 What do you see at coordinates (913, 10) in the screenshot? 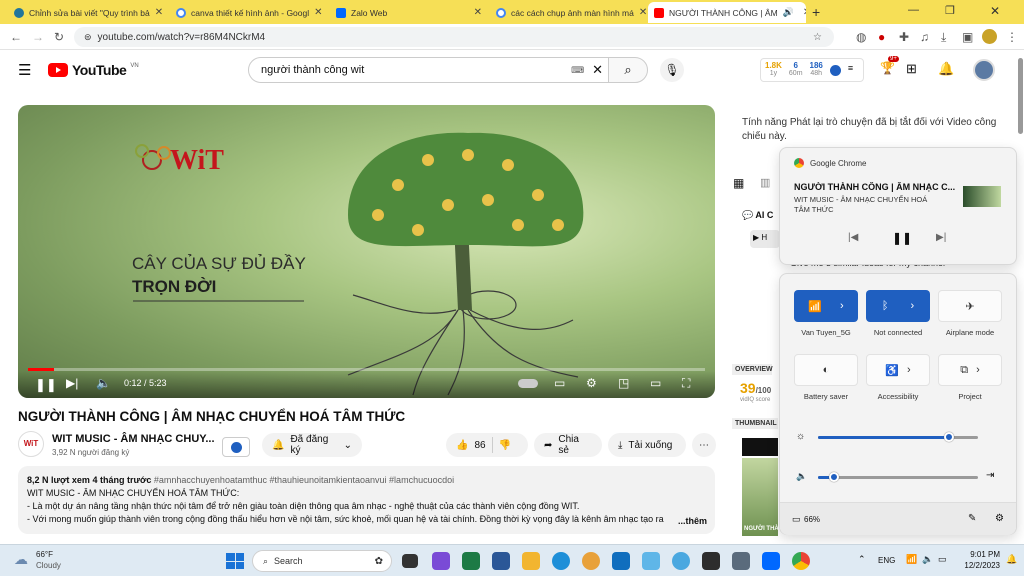
I see `minimize-icon: —` at bounding box center [913, 10].